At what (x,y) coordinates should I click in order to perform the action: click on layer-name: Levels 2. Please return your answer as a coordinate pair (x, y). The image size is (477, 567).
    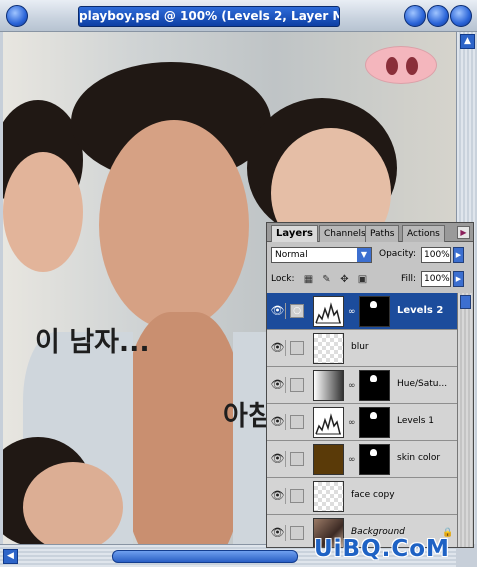
    Looking at the image, I should click on (420, 310).